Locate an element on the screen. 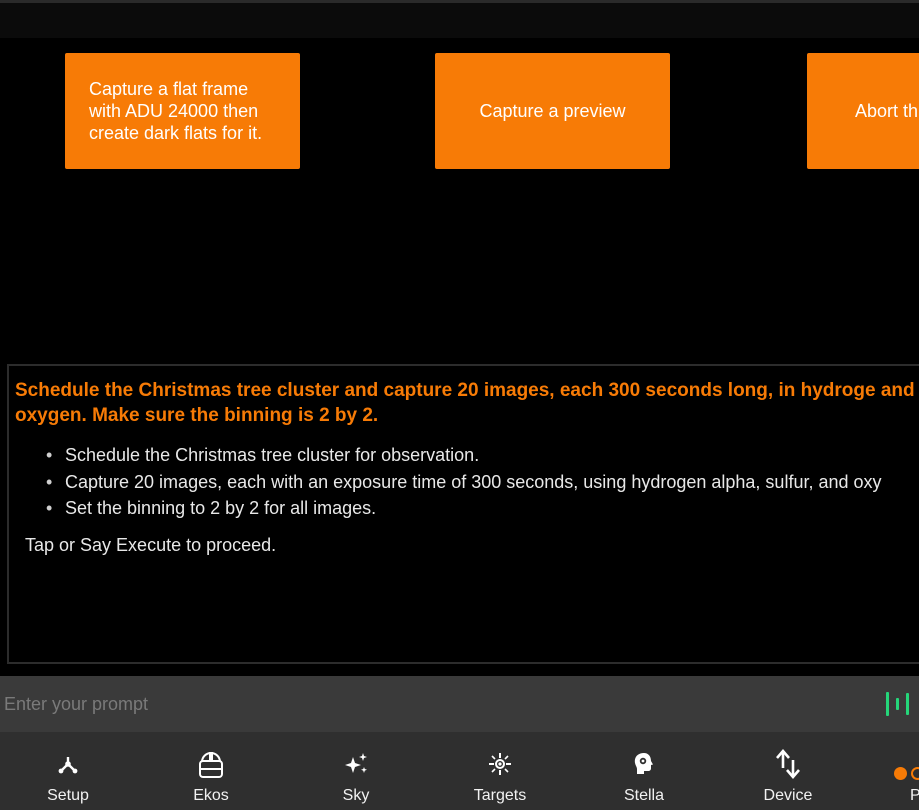  nav-item-ekos: Ekos is located at coordinates (211, 771).